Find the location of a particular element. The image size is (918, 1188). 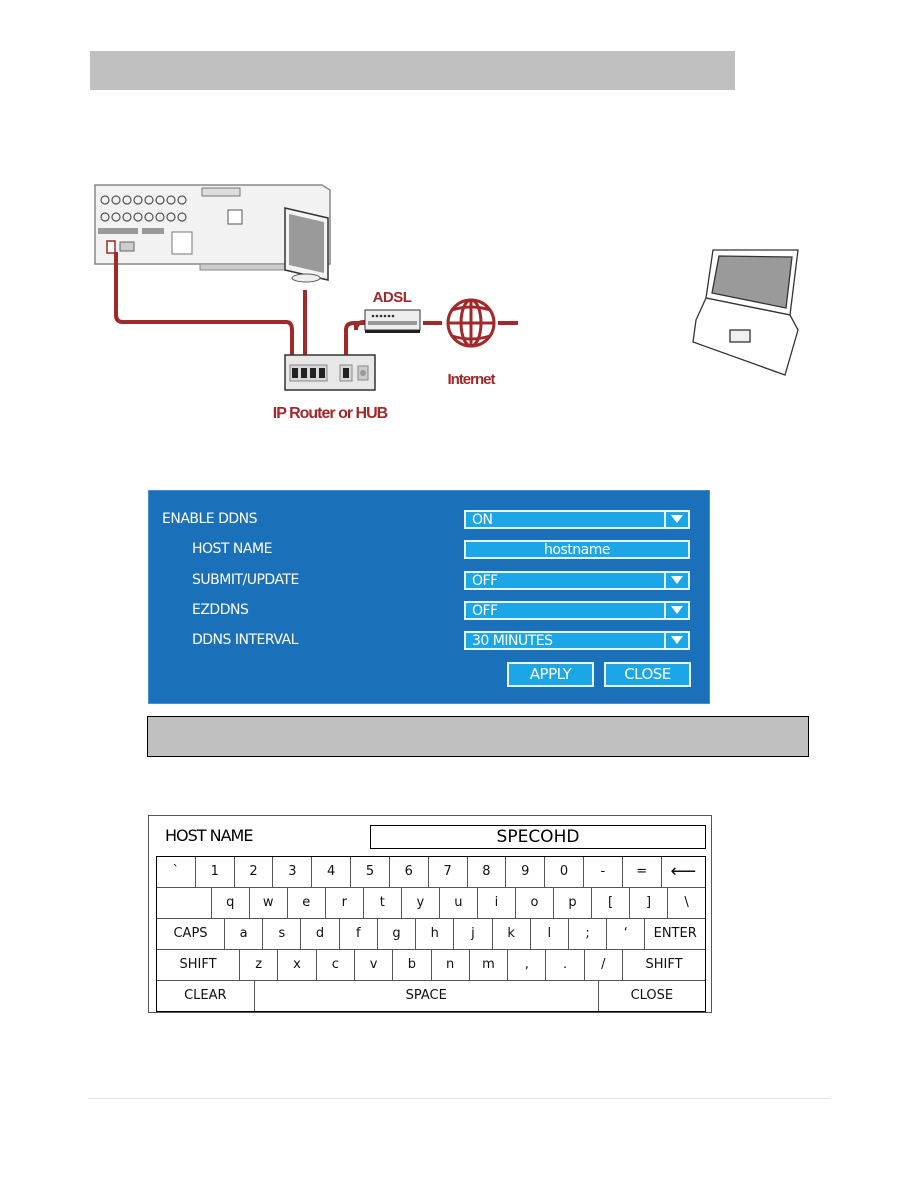

key-p: p is located at coordinates (571, 903).